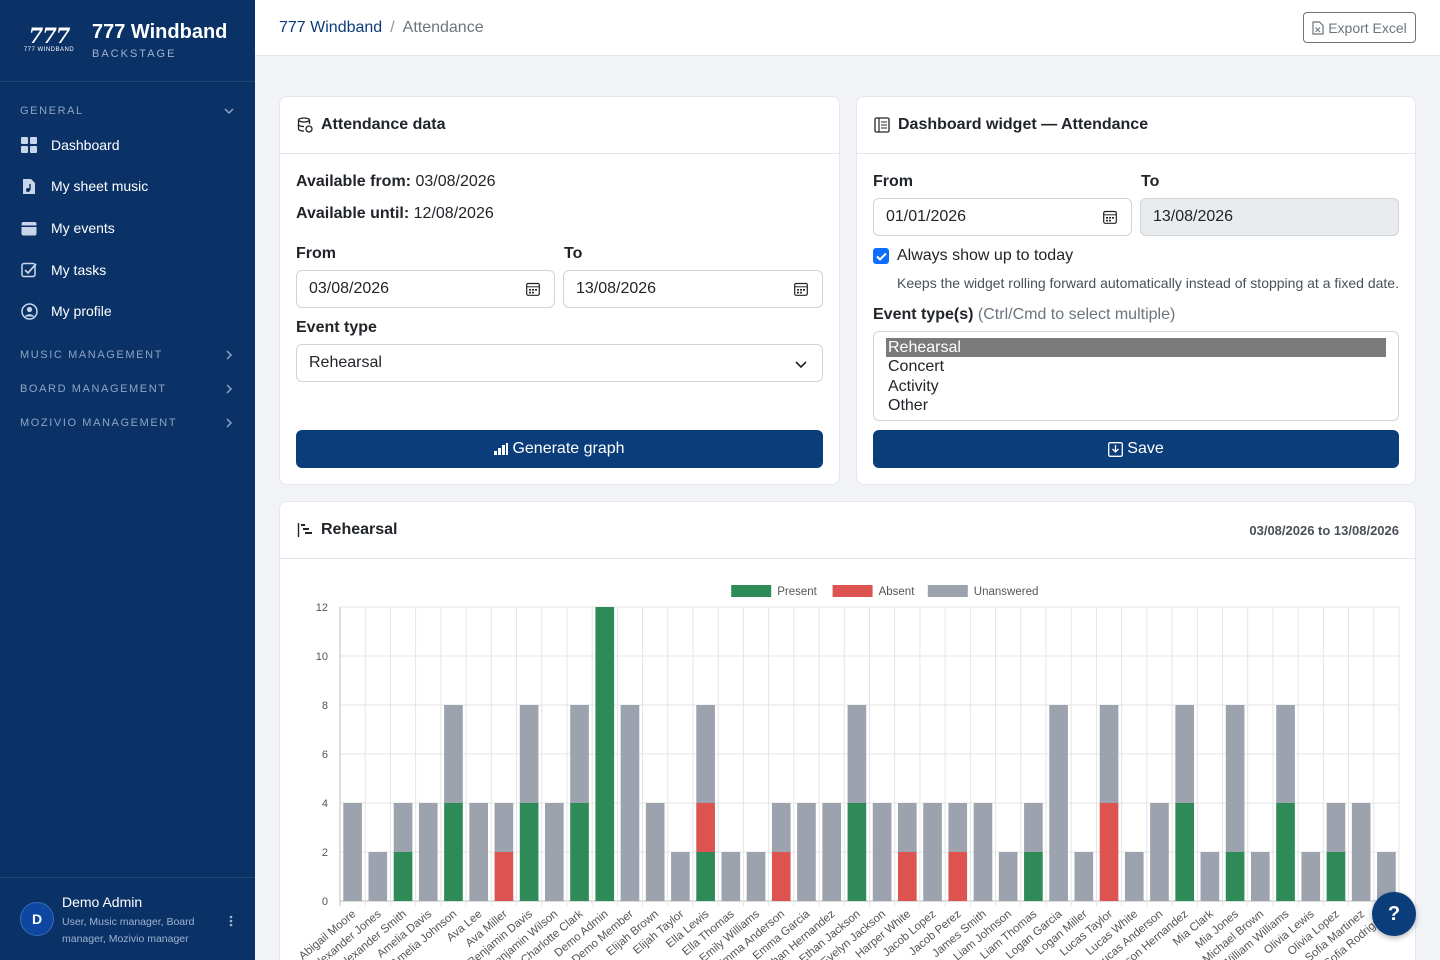 This screenshot has height=960, width=1440. I want to click on event-type-option: Concert, so click(1136, 366).